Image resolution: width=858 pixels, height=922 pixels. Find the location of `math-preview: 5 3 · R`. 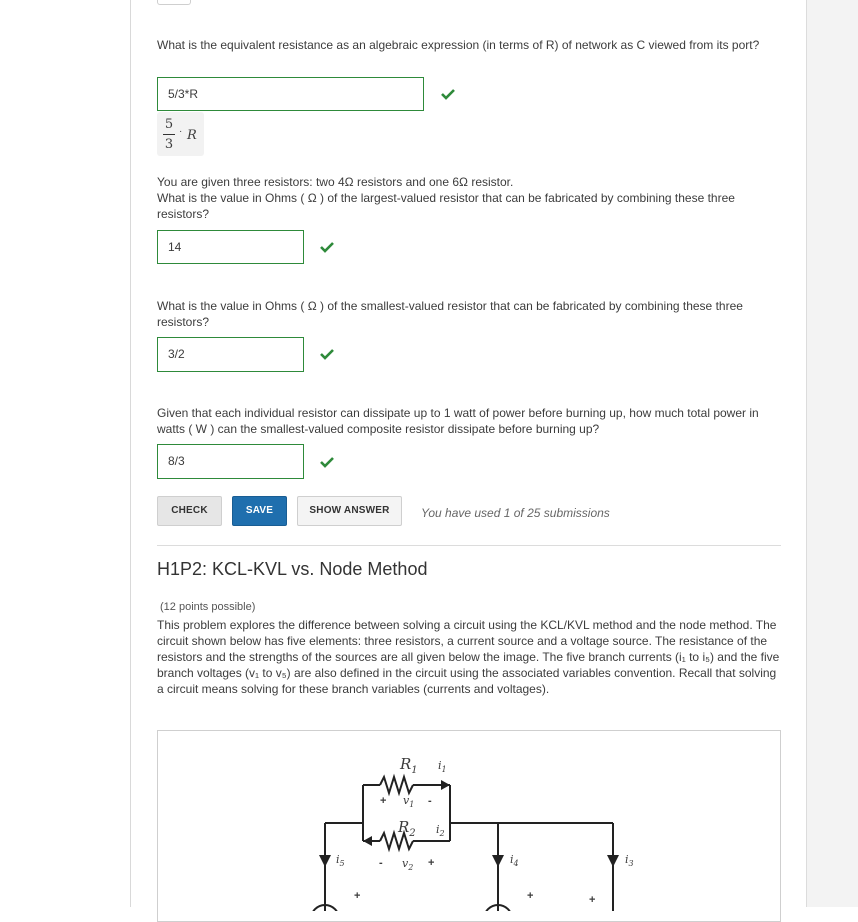

math-preview: 5 3 · R is located at coordinates (180, 134).